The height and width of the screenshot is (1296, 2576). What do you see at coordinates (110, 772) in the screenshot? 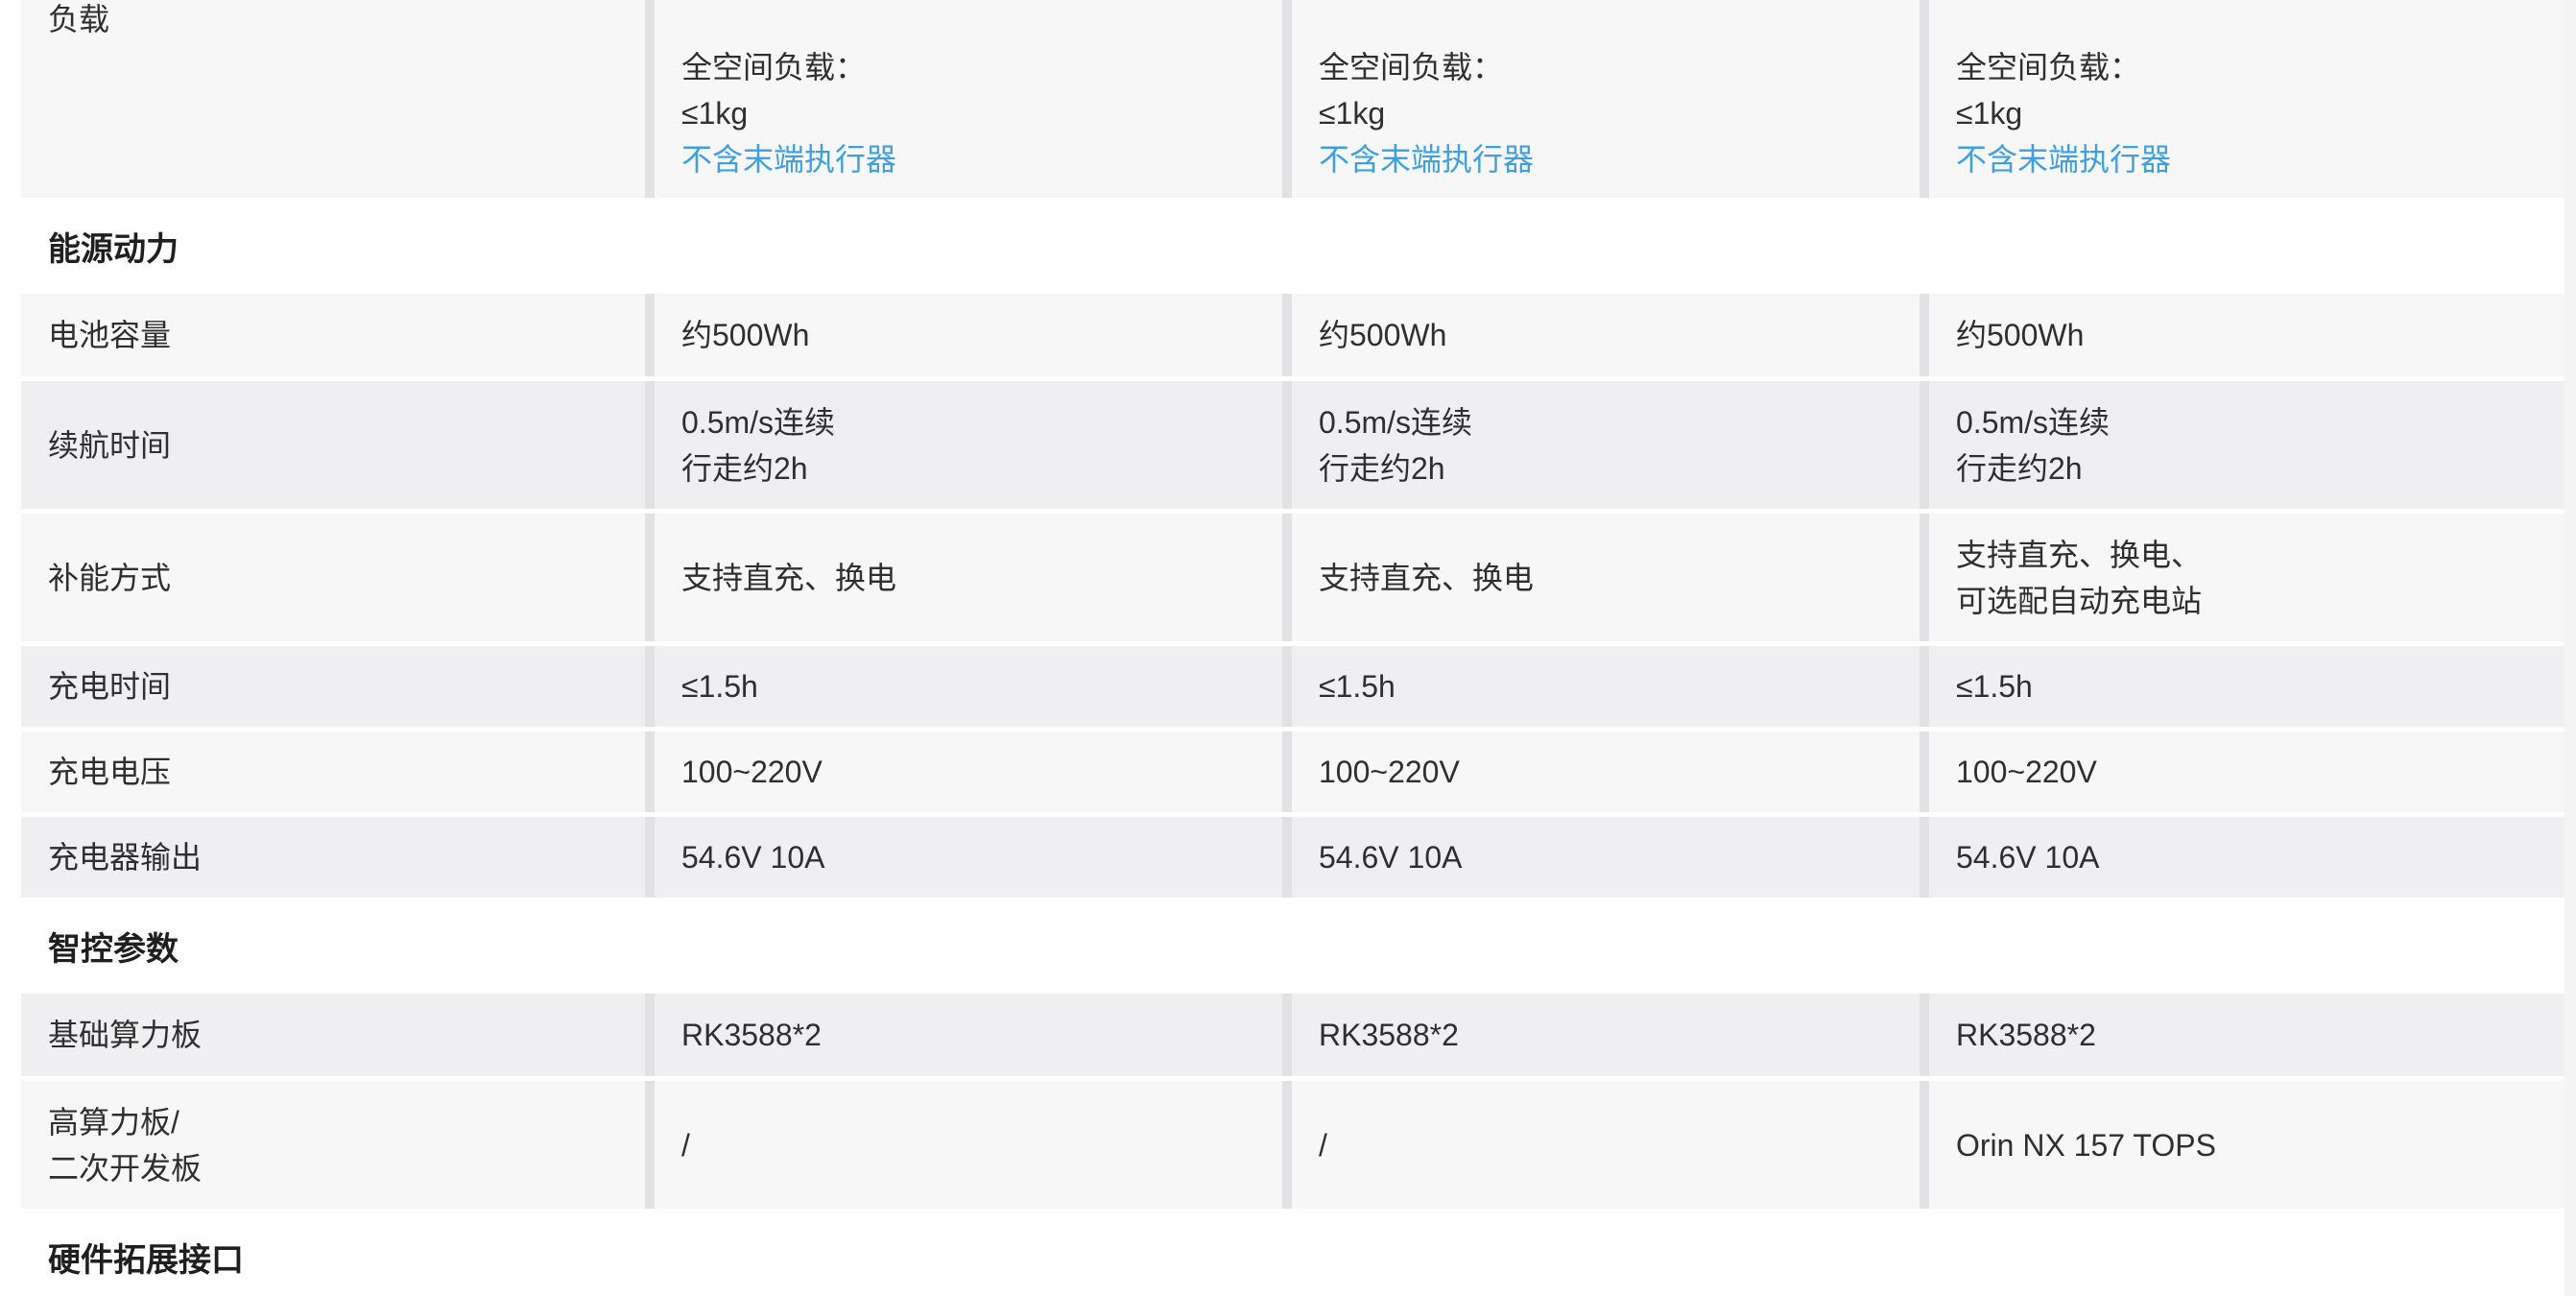
I see `row-label-text: 充电电压` at bounding box center [110, 772].